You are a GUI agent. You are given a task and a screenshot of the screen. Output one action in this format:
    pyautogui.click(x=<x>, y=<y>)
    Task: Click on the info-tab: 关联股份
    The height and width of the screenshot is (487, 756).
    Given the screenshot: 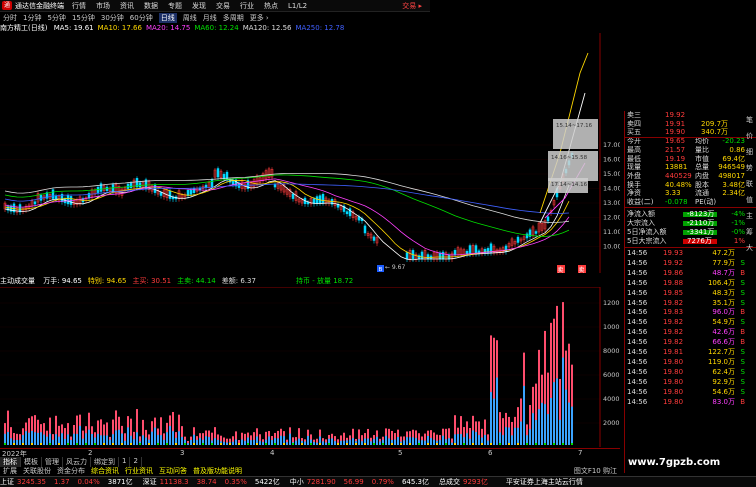 What is the action you would take?
    pyautogui.click(x=37, y=470)
    